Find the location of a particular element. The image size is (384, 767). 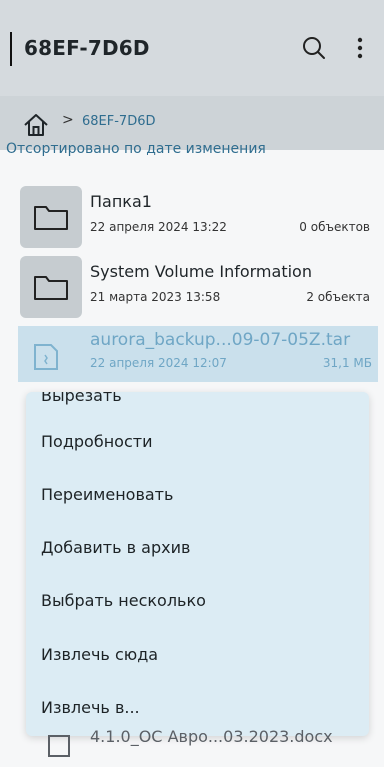

menu-item-add-to-archive: Добавить в архив is located at coordinates (115, 547).